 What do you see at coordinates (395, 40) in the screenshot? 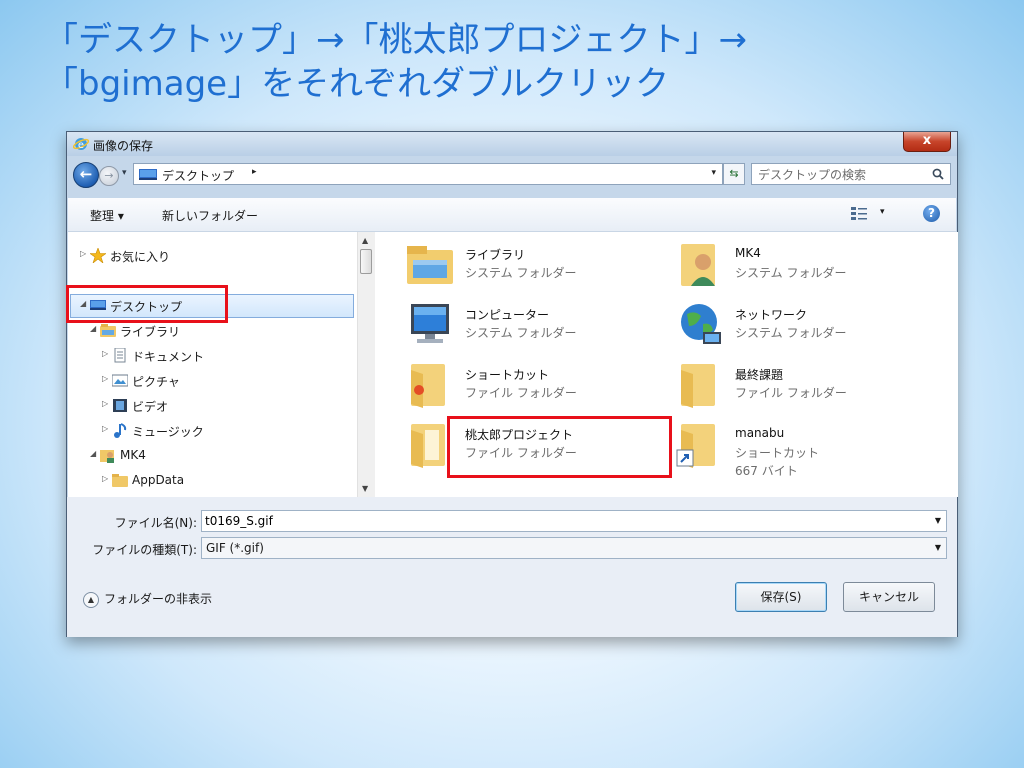
I see `slide-title-line1: 「デスクトップ」→「桃太郎プロジェクト」→` at bounding box center [395, 40].